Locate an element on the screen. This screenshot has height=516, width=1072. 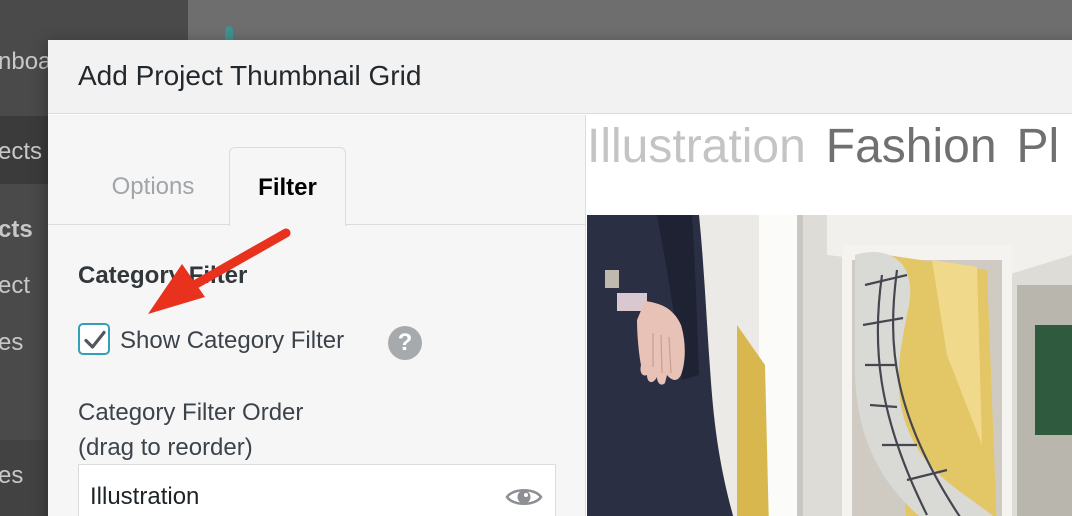
show-category-filter-checkbox is located at coordinates (94, 339).